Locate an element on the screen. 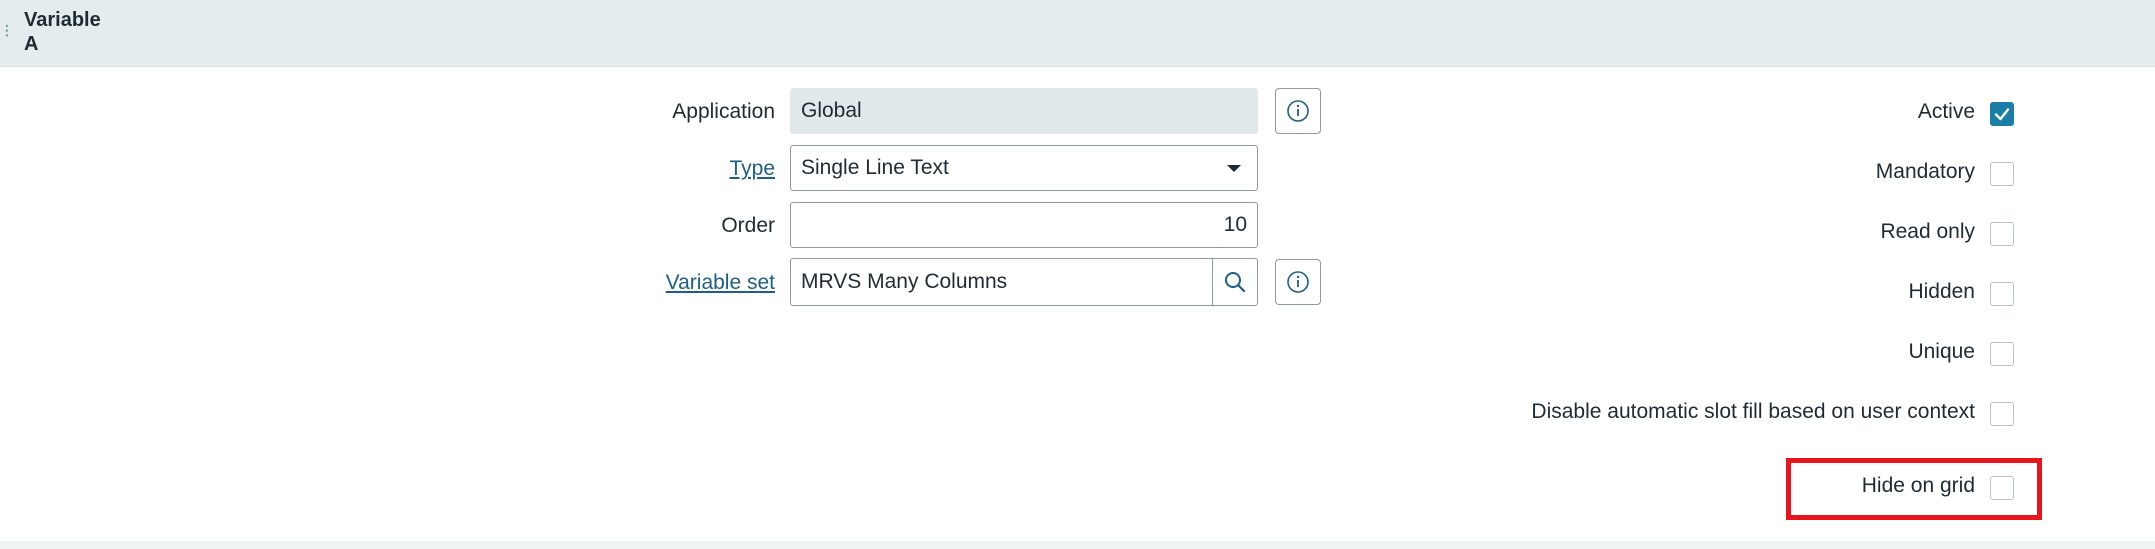  application-label: Application is located at coordinates (723, 111).